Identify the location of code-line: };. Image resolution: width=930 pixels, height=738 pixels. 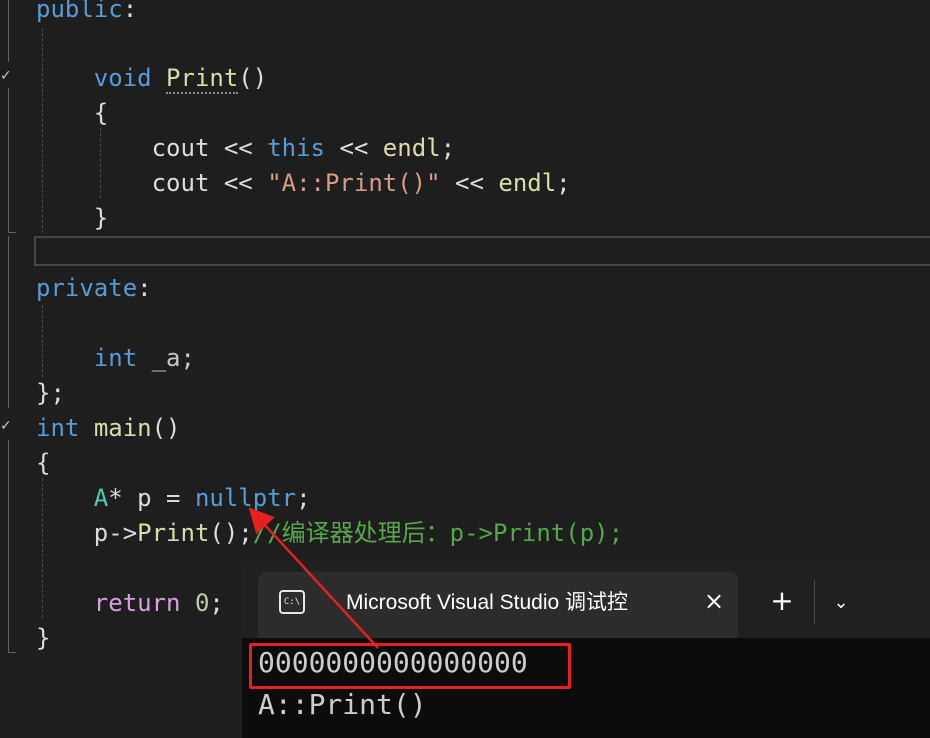
(465, 393).